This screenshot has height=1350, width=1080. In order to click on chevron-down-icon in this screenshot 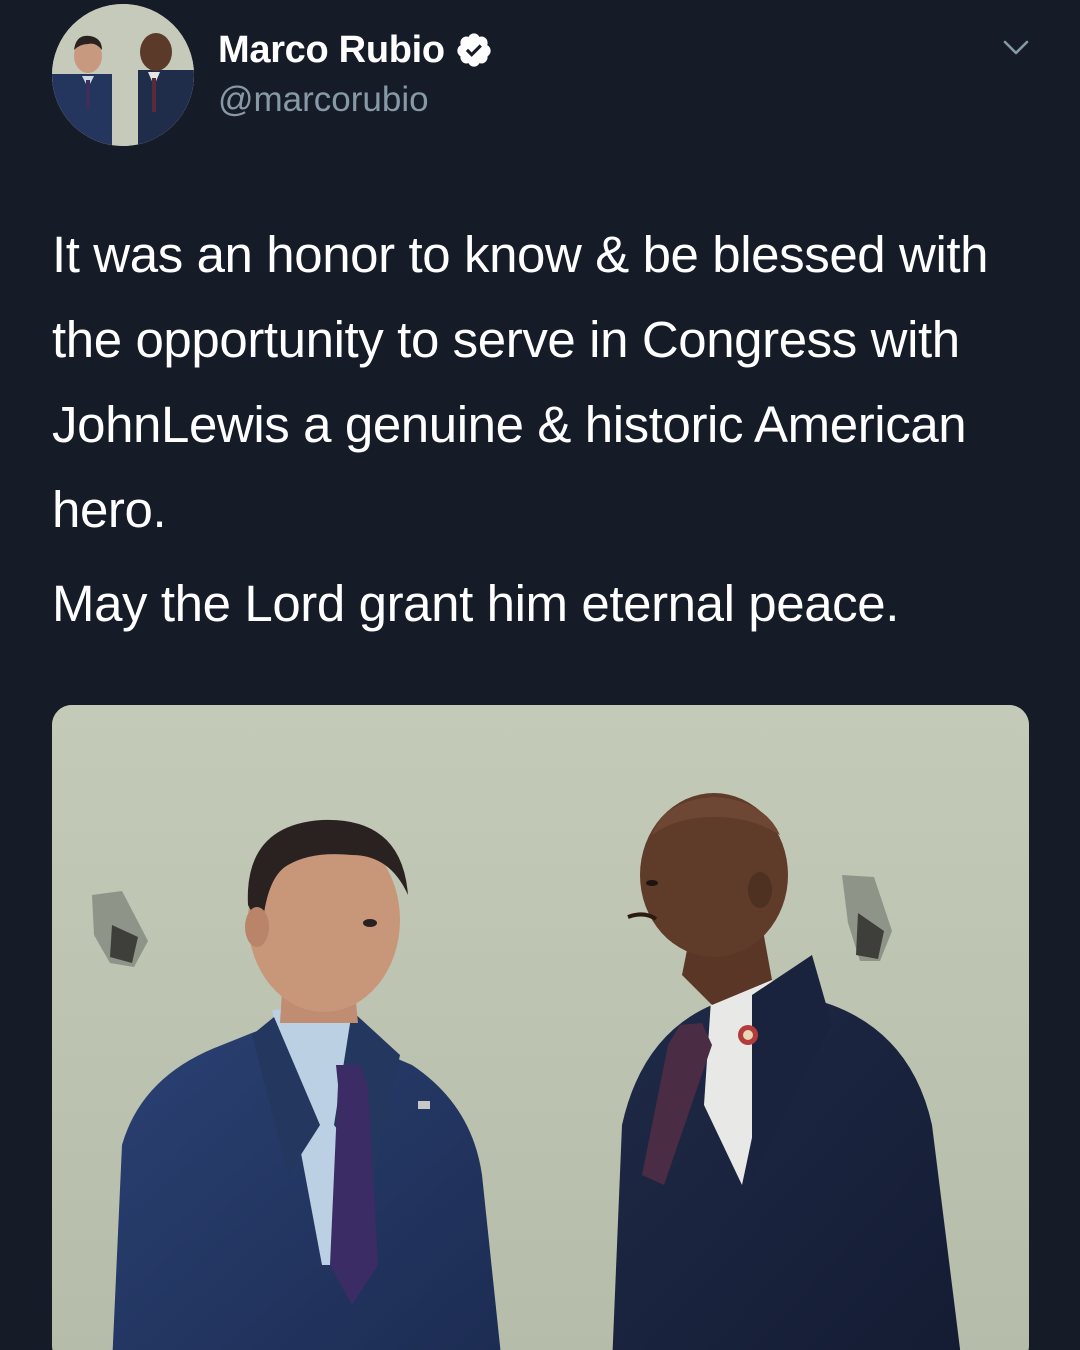, I will do `click(1016, 48)`.